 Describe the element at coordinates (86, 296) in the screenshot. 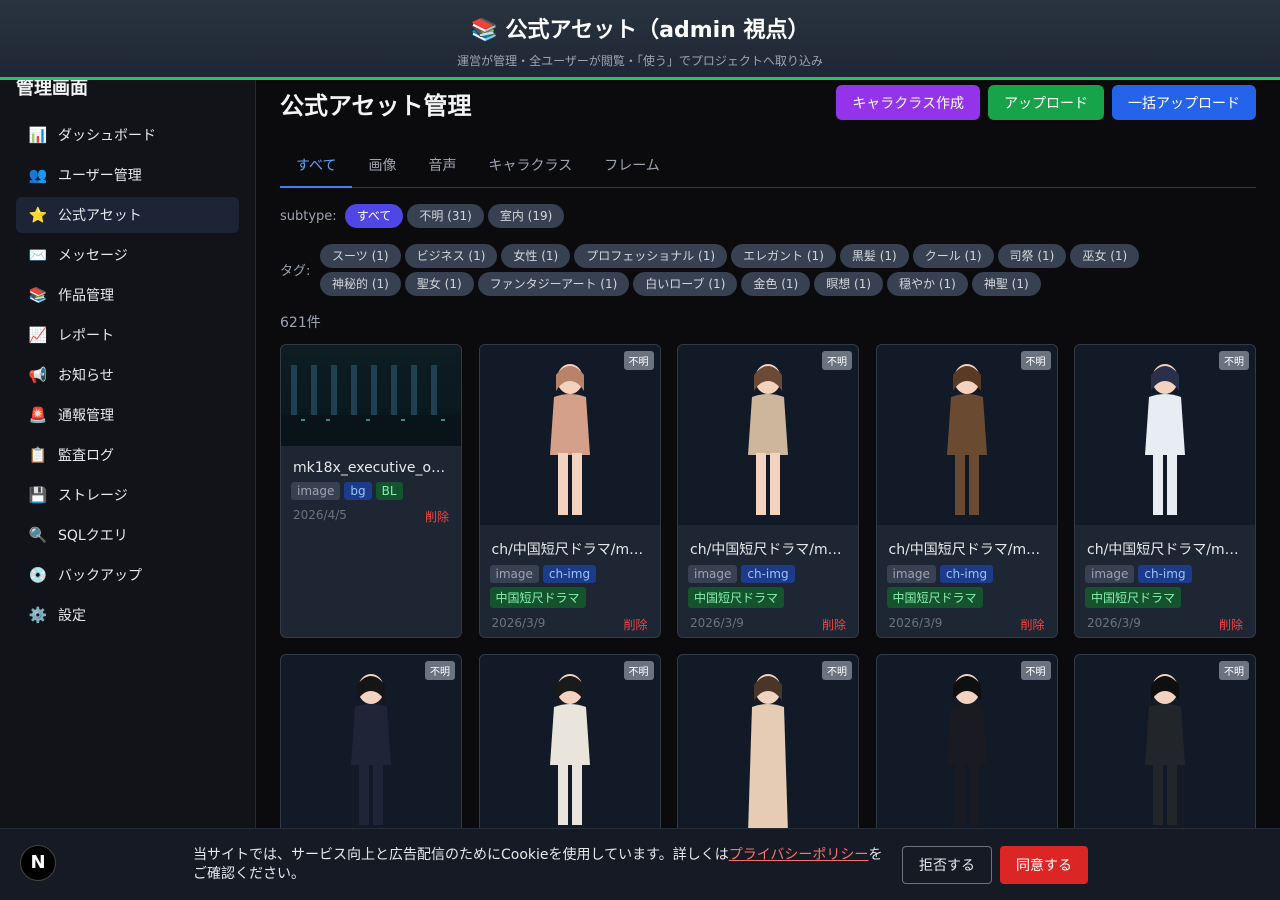

I see `sidebar-item-label: 作品管理` at that location.